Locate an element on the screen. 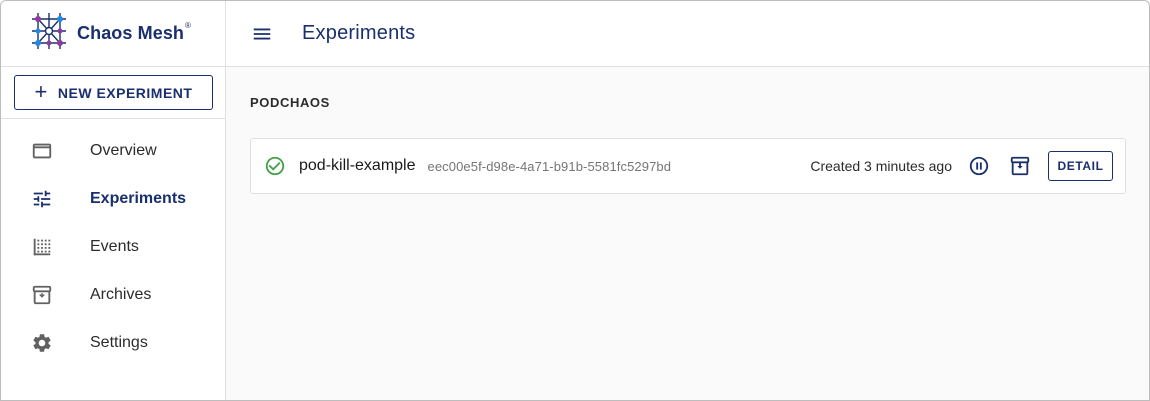 This screenshot has width=1150, height=401. new-experiment-section: + NEW EXPERIMENT is located at coordinates (113, 93).